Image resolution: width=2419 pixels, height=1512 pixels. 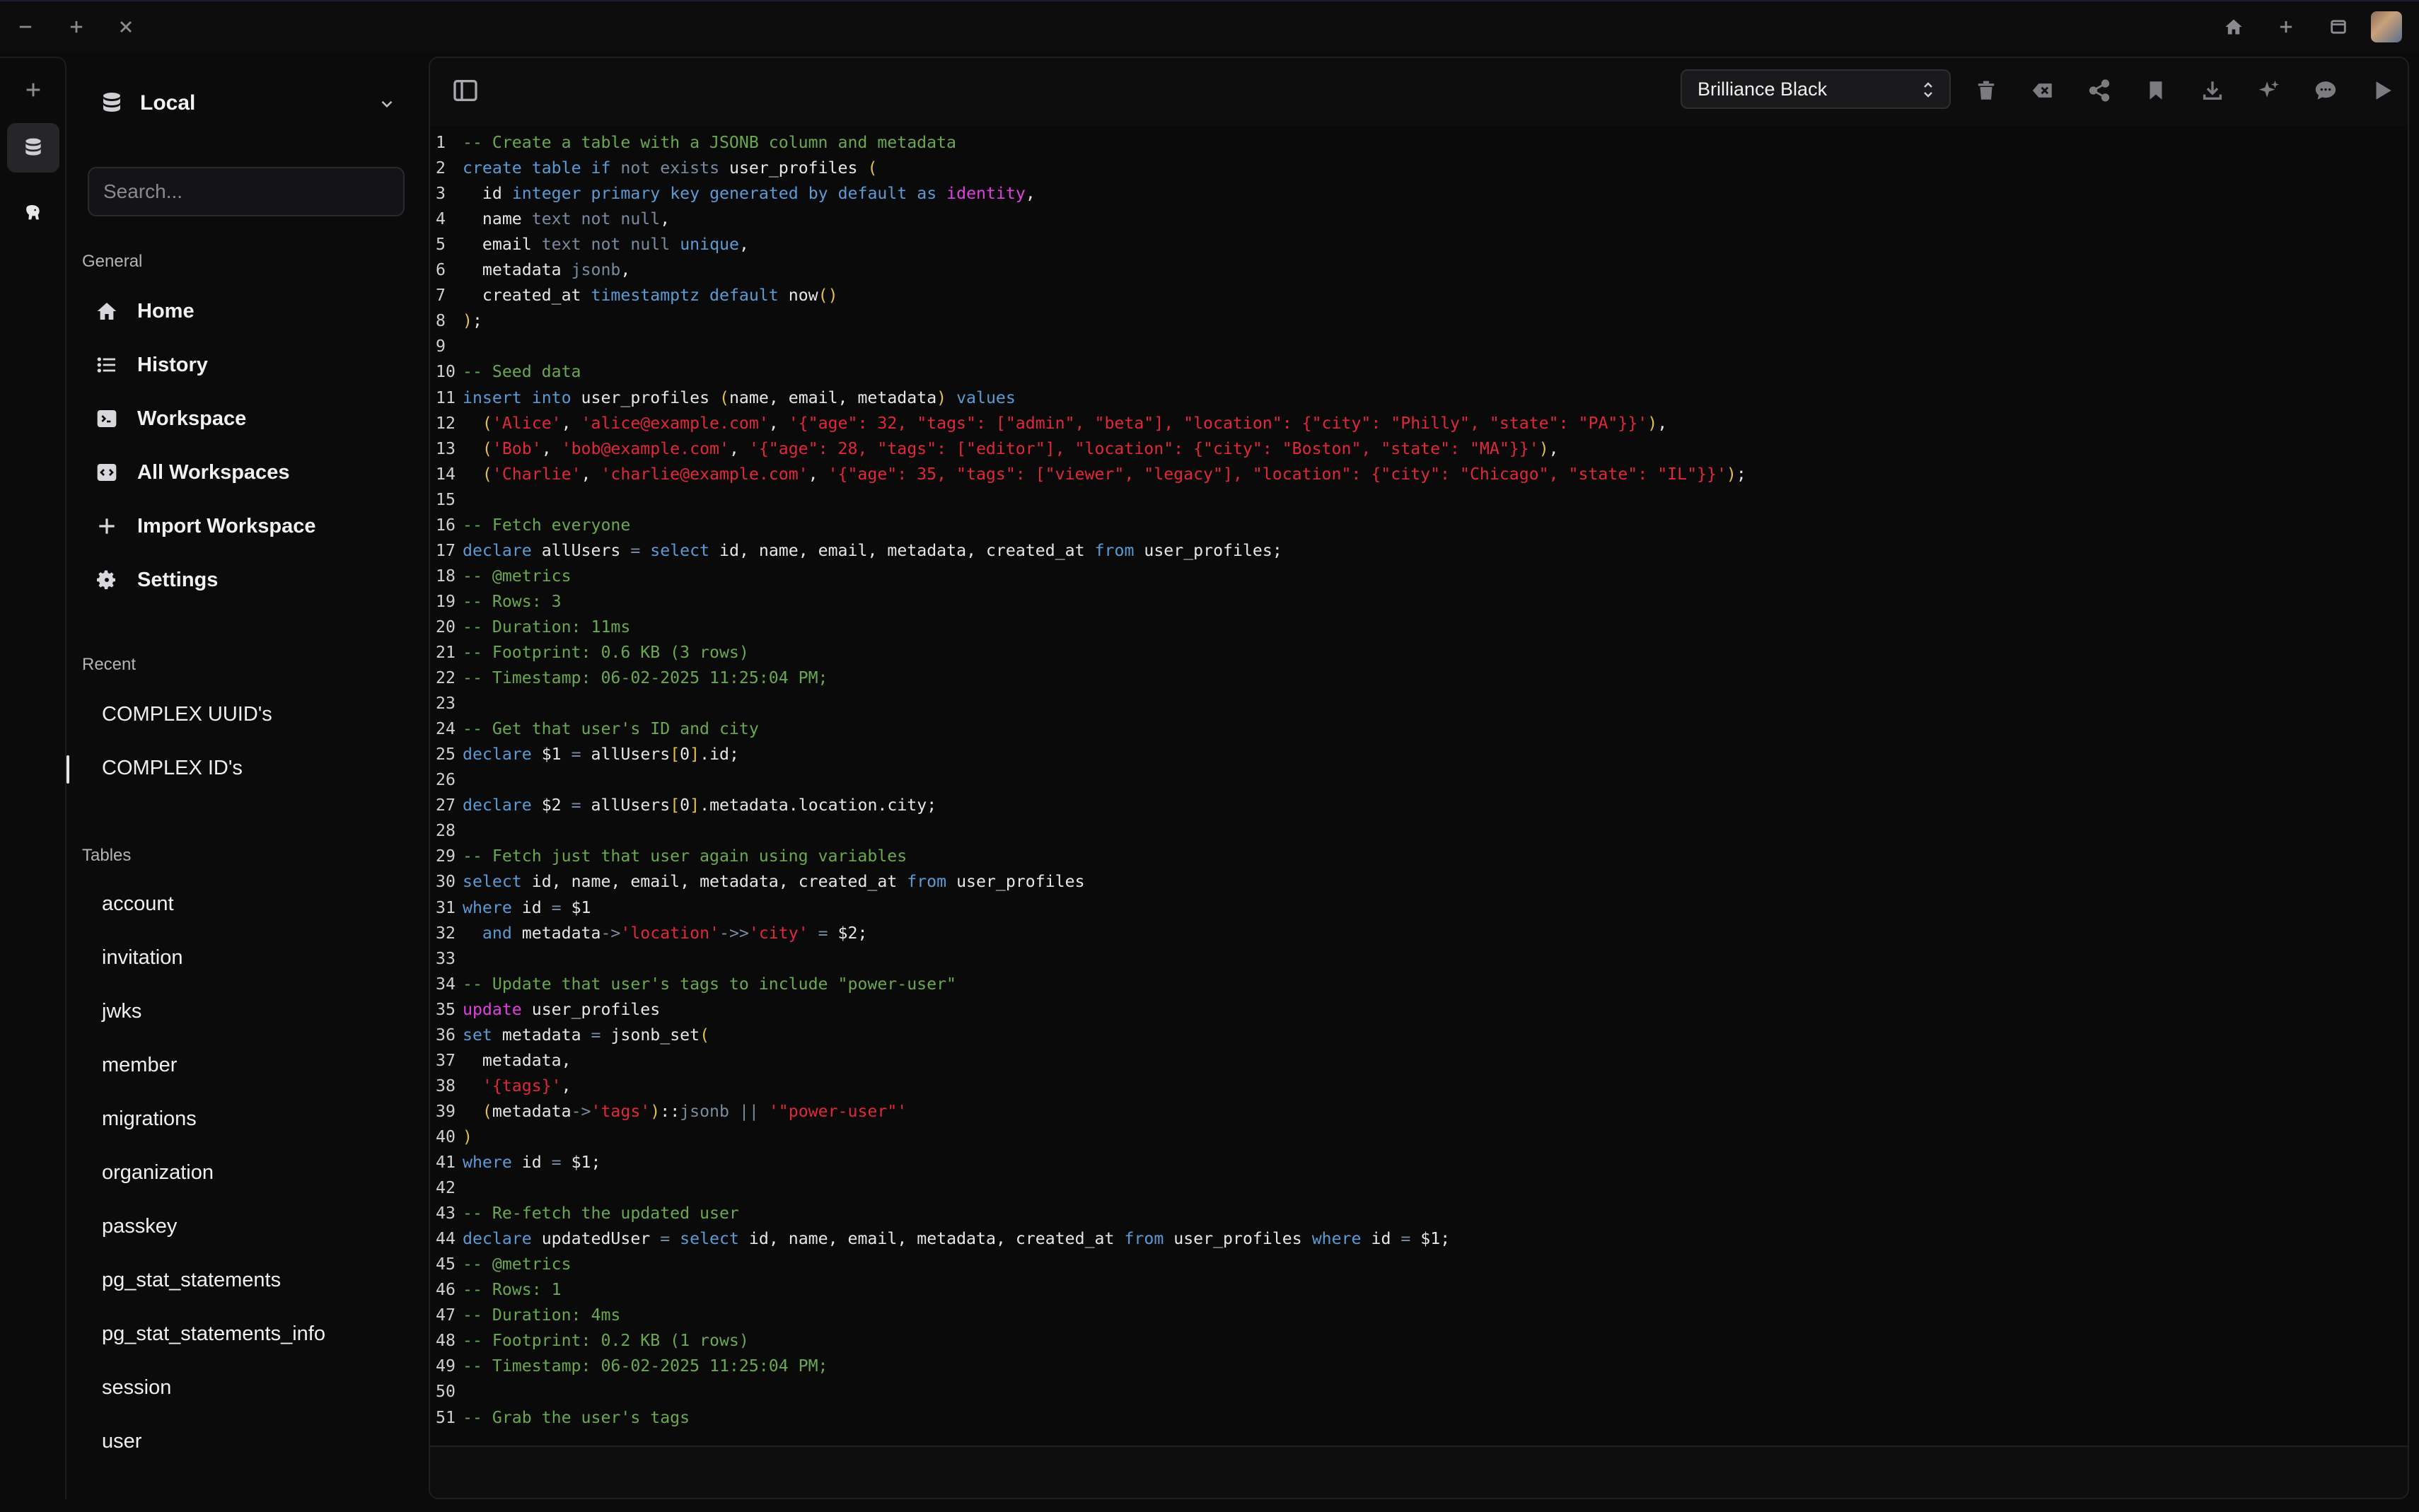 I want to click on nav-all-workspaces: All Workspaces, so click(x=243, y=472).